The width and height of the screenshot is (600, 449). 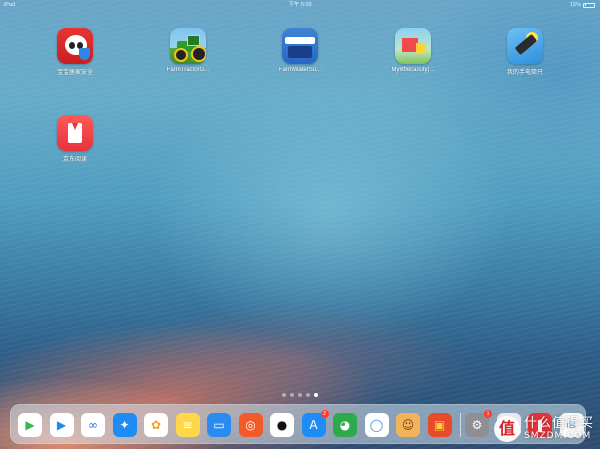 What do you see at coordinates (74, 160) in the screenshot?
I see `app-label: 京东阅读` at bounding box center [74, 160].